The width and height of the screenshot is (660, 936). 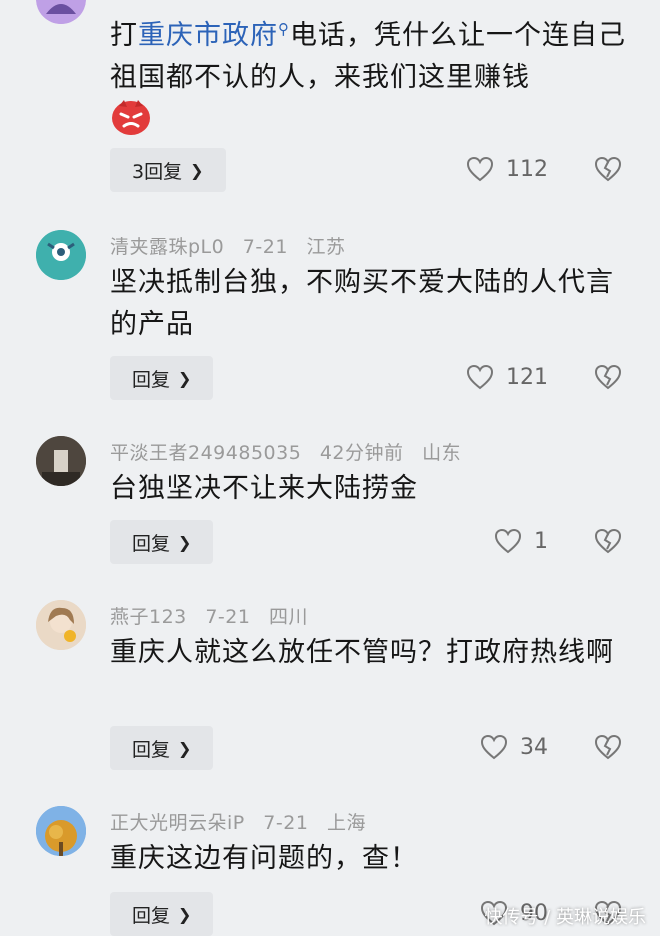 What do you see at coordinates (167, 247) in the screenshot?
I see `author-name: 清夹露珠pL0` at bounding box center [167, 247].